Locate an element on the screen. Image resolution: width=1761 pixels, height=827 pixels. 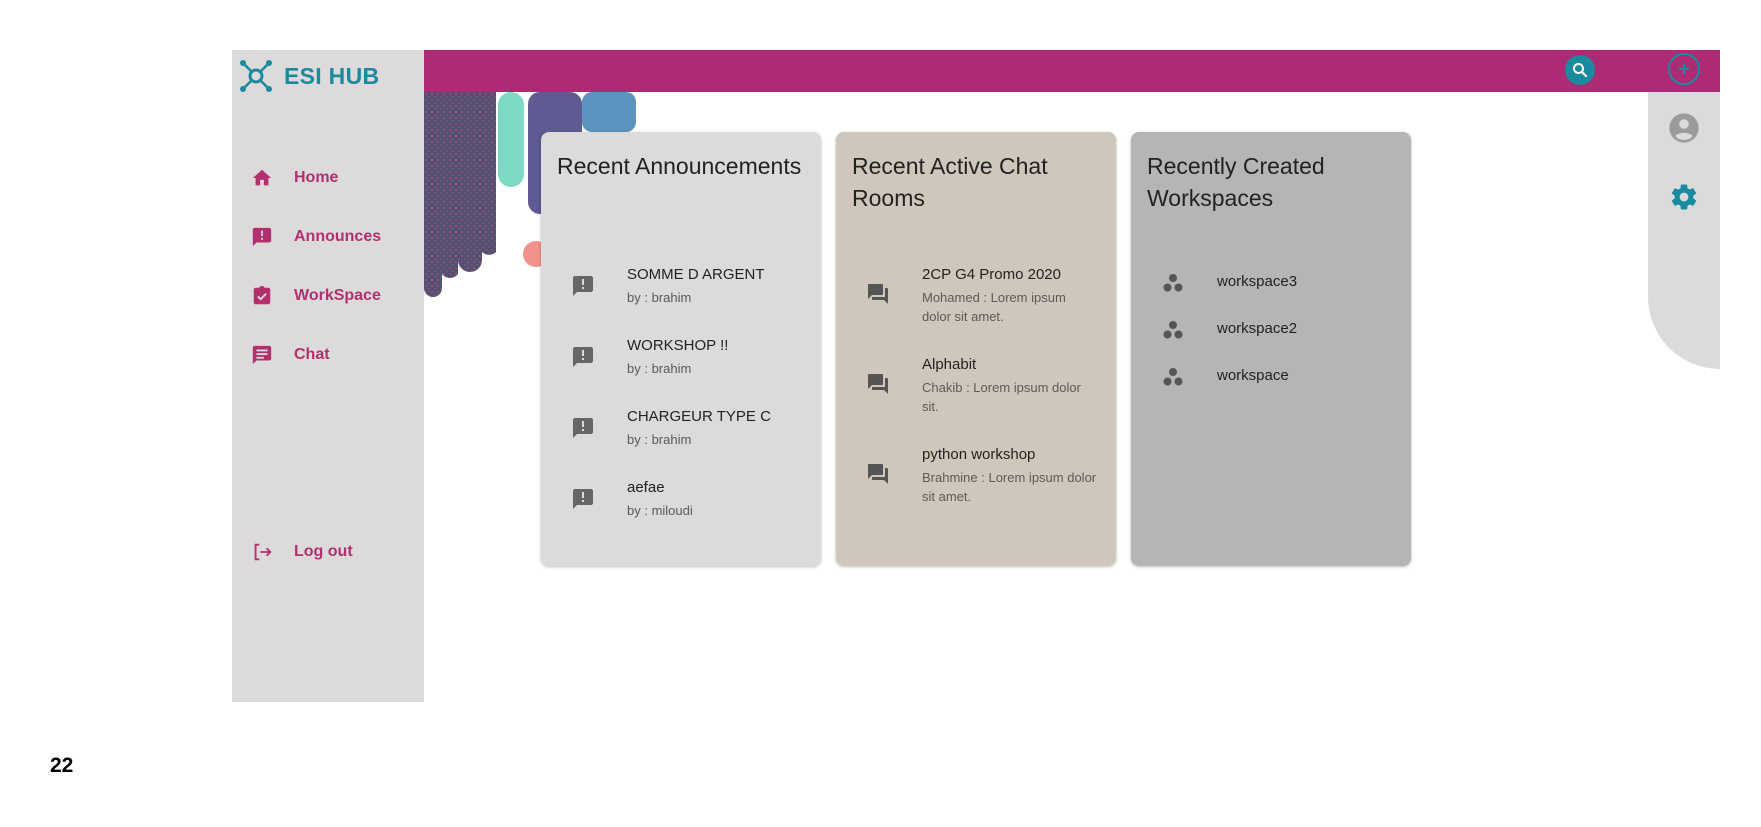
announcement-author: by : miloudi is located at coordinates (660, 510).